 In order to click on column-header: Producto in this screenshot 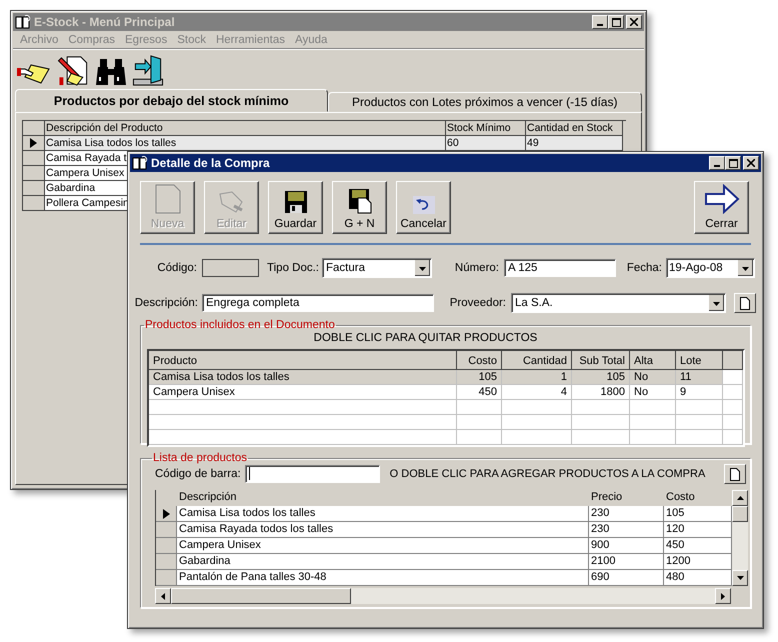, I will do `click(303, 360)`.